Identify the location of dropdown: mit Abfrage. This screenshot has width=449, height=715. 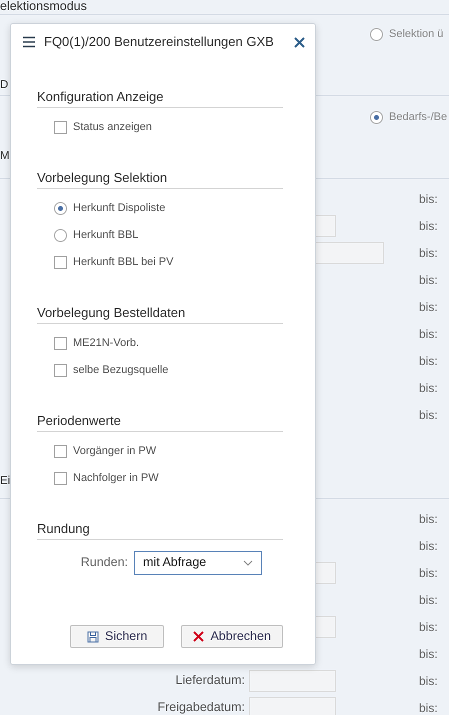
(198, 562).